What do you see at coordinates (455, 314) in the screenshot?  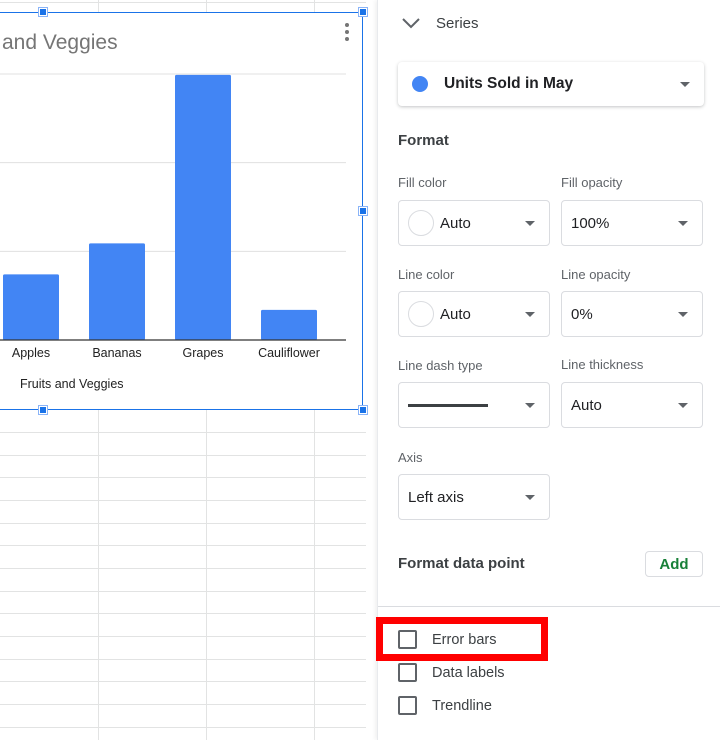 I see `line-color-value: Auto` at bounding box center [455, 314].